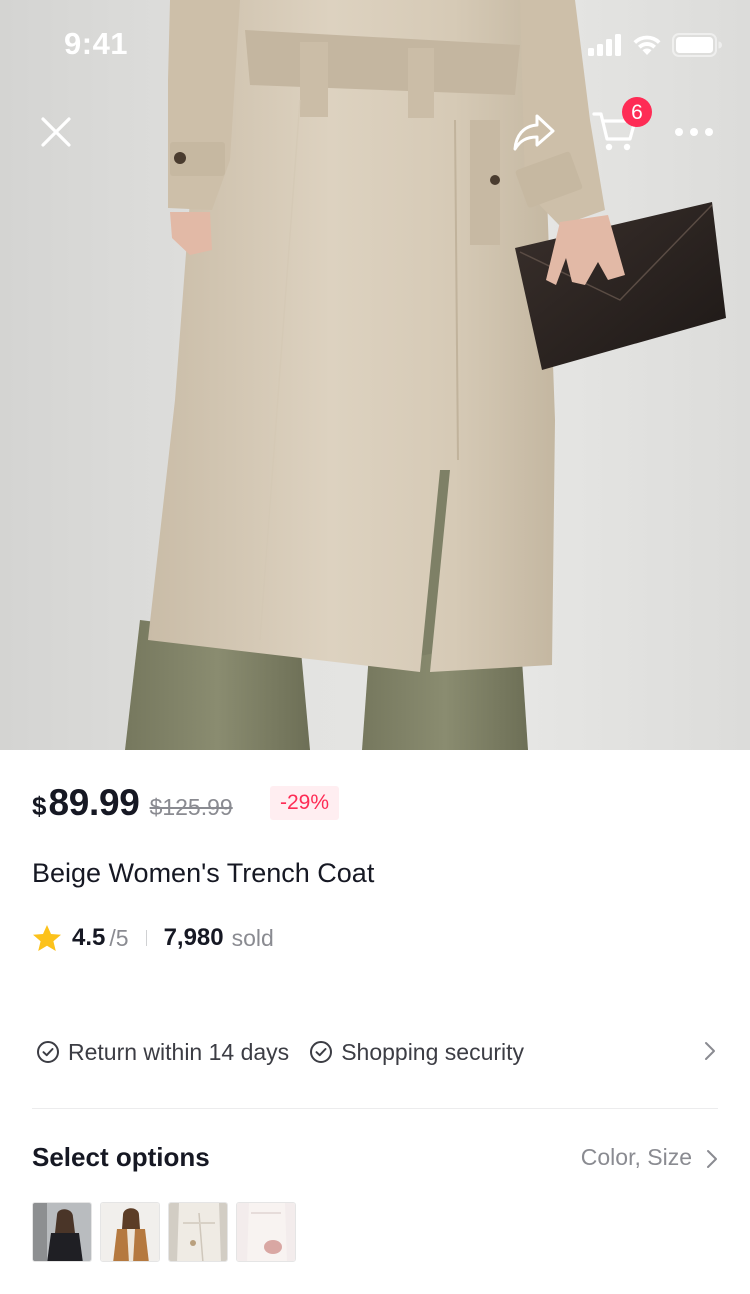 Image resolution: width=750 pixels, height=1294 pixels. Describe the element at coordinates (153, 938) in the screenshot. I see `rating-row: 4.5 /5 7,980 sold` at that location.